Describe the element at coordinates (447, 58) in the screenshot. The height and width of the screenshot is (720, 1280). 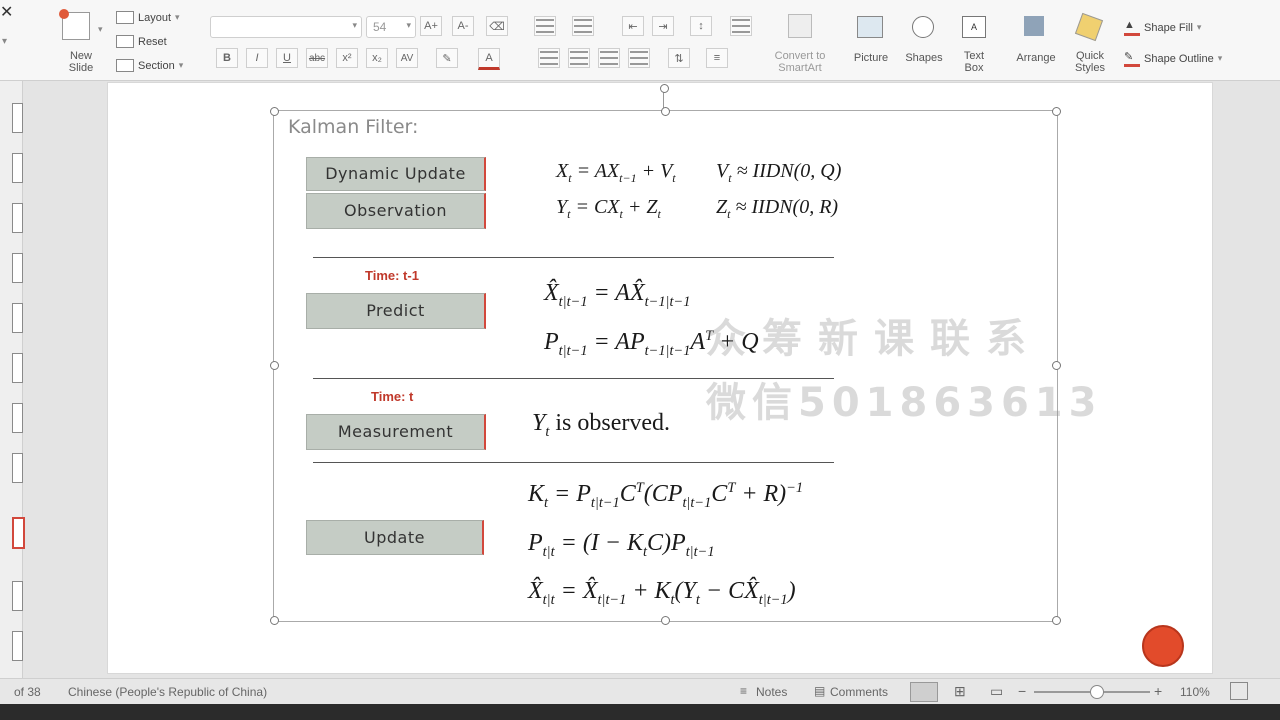
I see `text-highlight-button: ✎` at that location.